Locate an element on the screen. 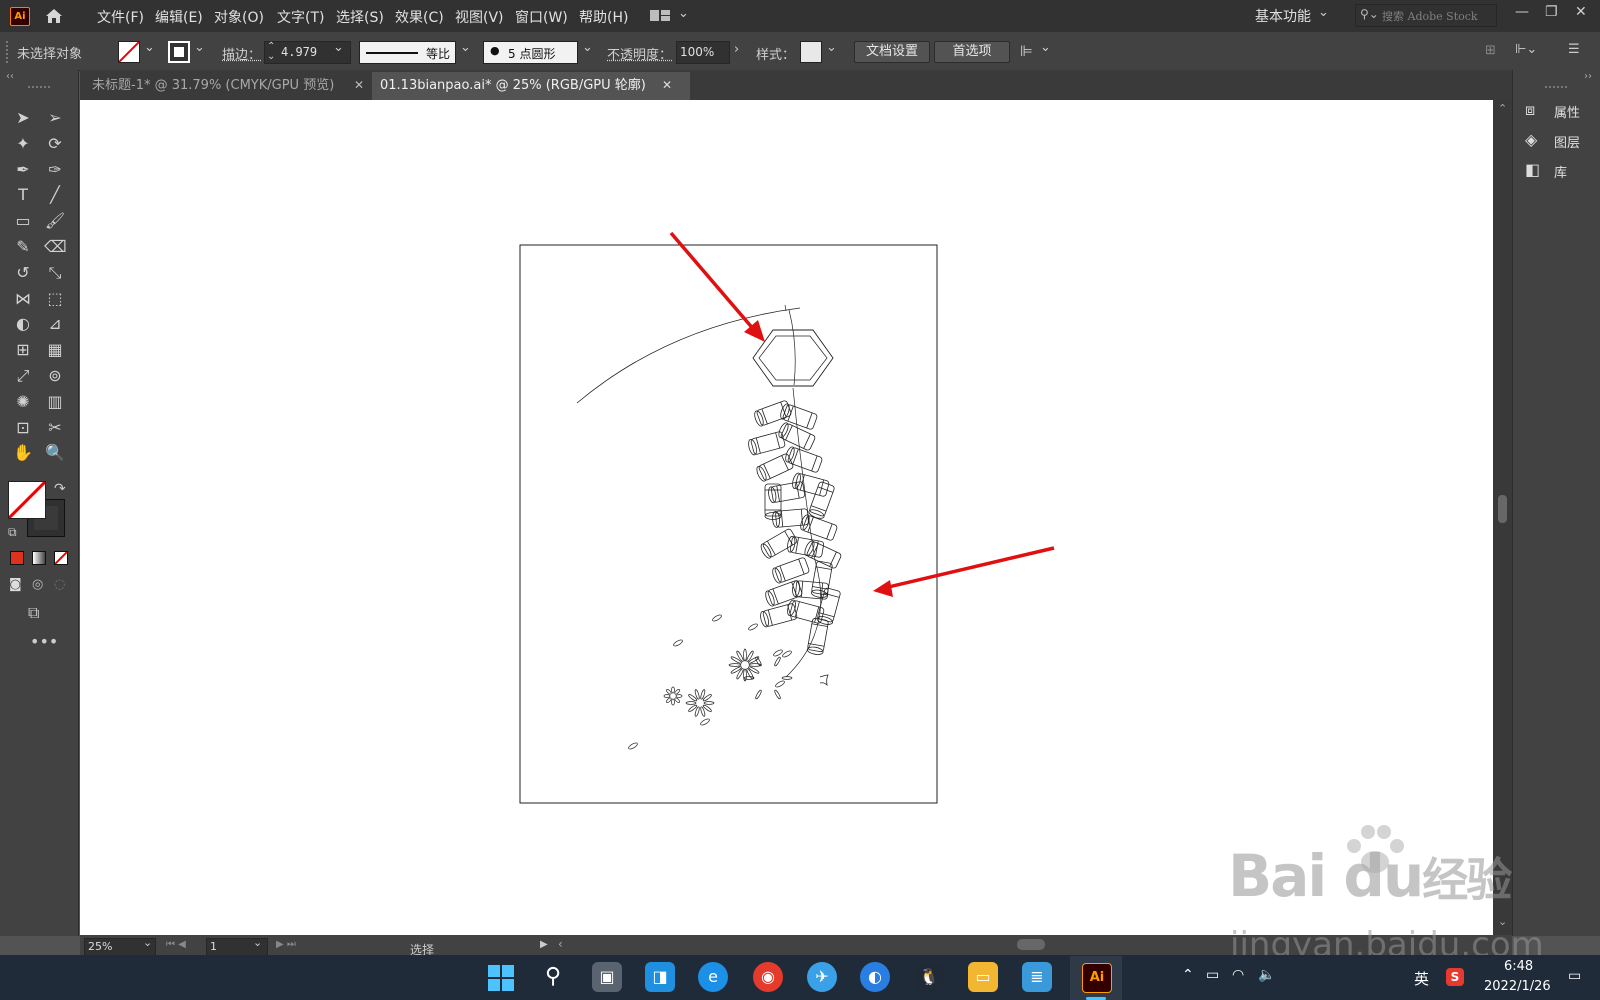 The height and width of the screenshot is (1000, 1600). gradient-tool-icon: ▦ is located at coordinates (55, 350).